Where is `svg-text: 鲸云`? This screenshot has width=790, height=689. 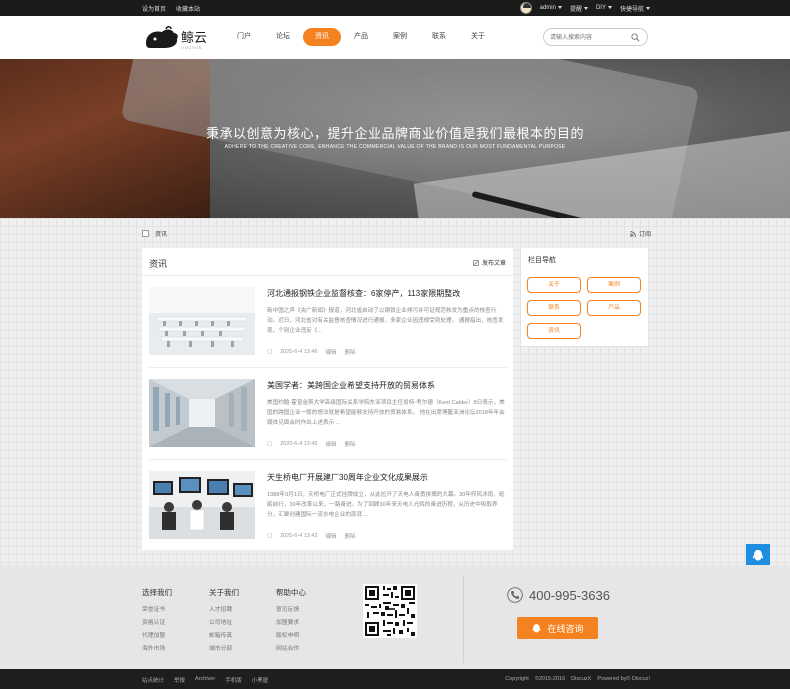 svg-text: 鲸云 is located at coordinates (194, 38).